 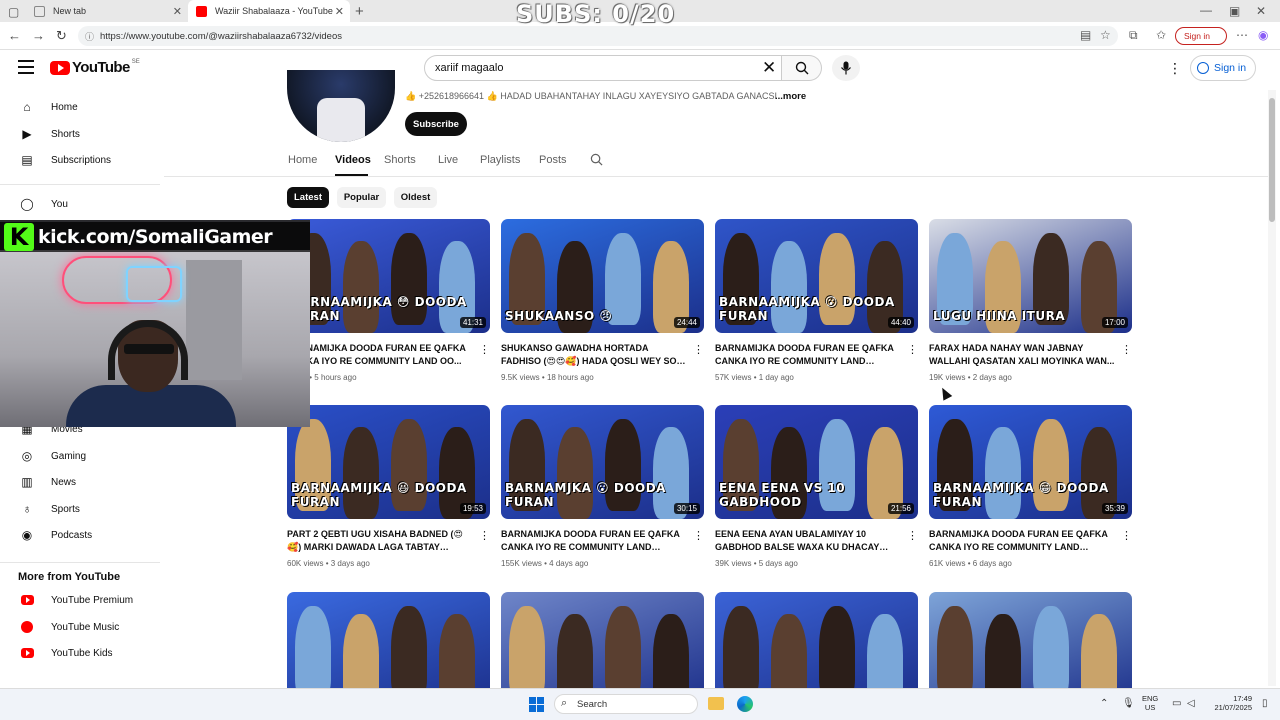 What do you see at coordinates (1030, 276) in the screenshot?
I see `video-thumbnail: LUGU HIINA ITURA 17:00` at bounding box center [1030, 276].